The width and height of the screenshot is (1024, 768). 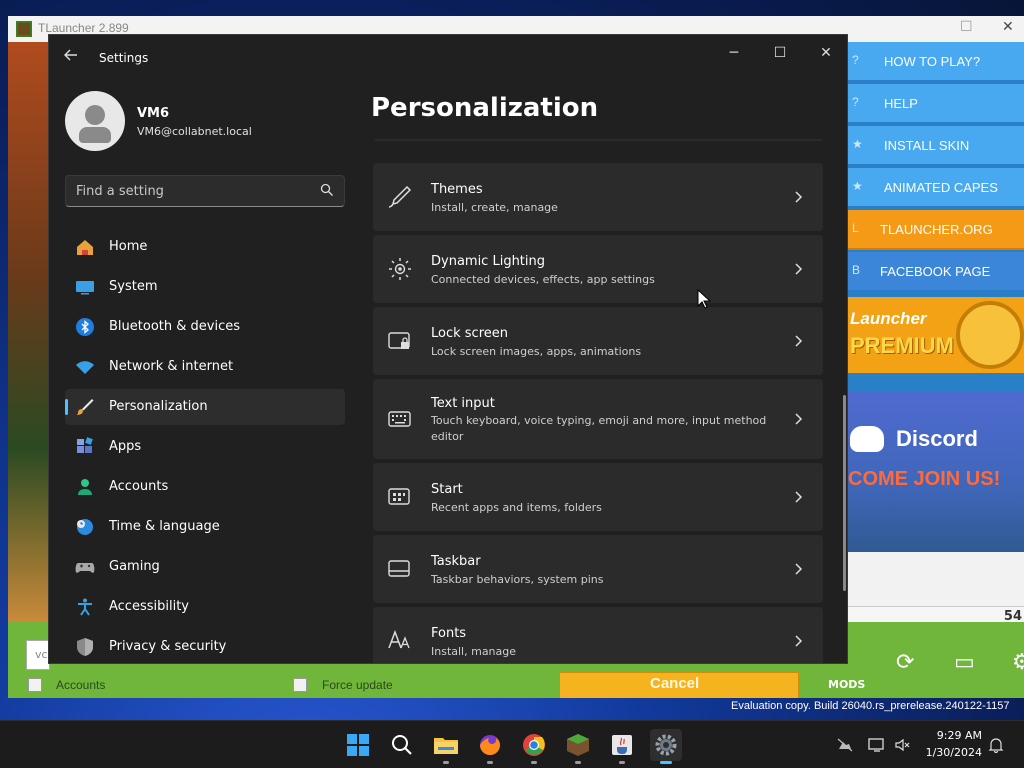 I want to click on refresh-icon: ⟳, so click(x=905, y=662).